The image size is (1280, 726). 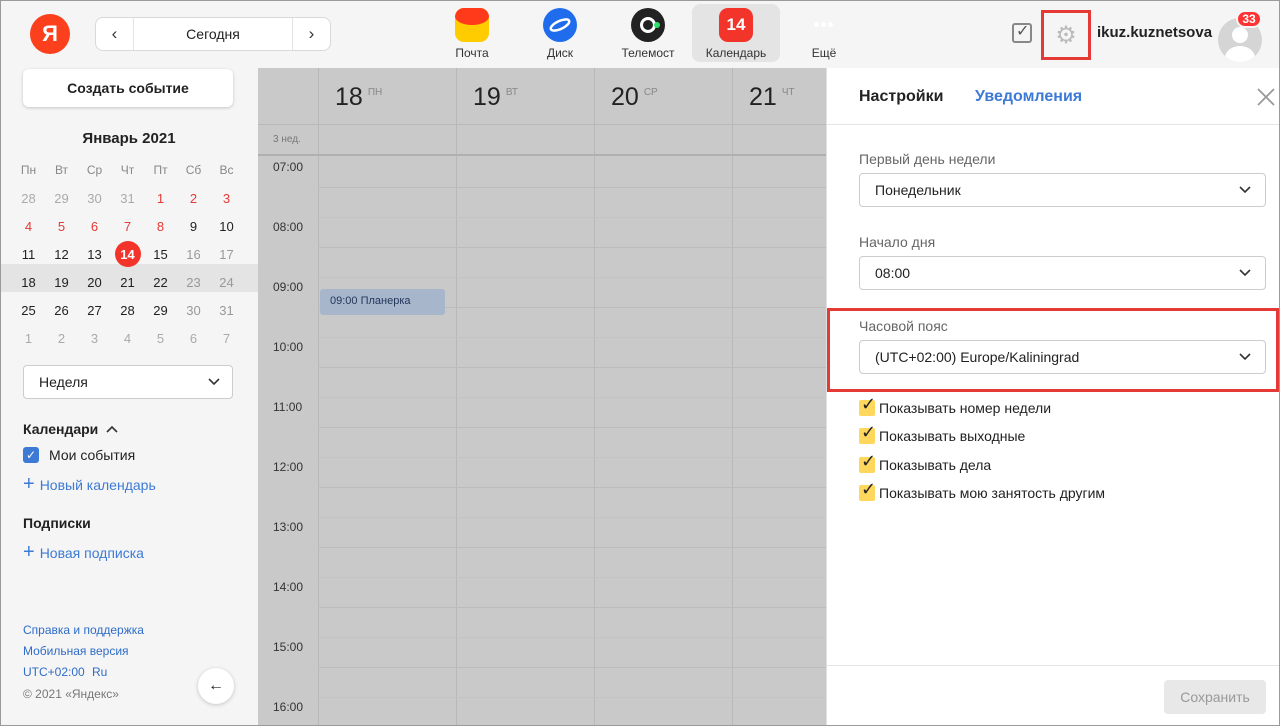 What do you see at coordinates (70, 429) in the screenshot?
I see `calendars-section-title: Календари` at bounding box center [70, 429].